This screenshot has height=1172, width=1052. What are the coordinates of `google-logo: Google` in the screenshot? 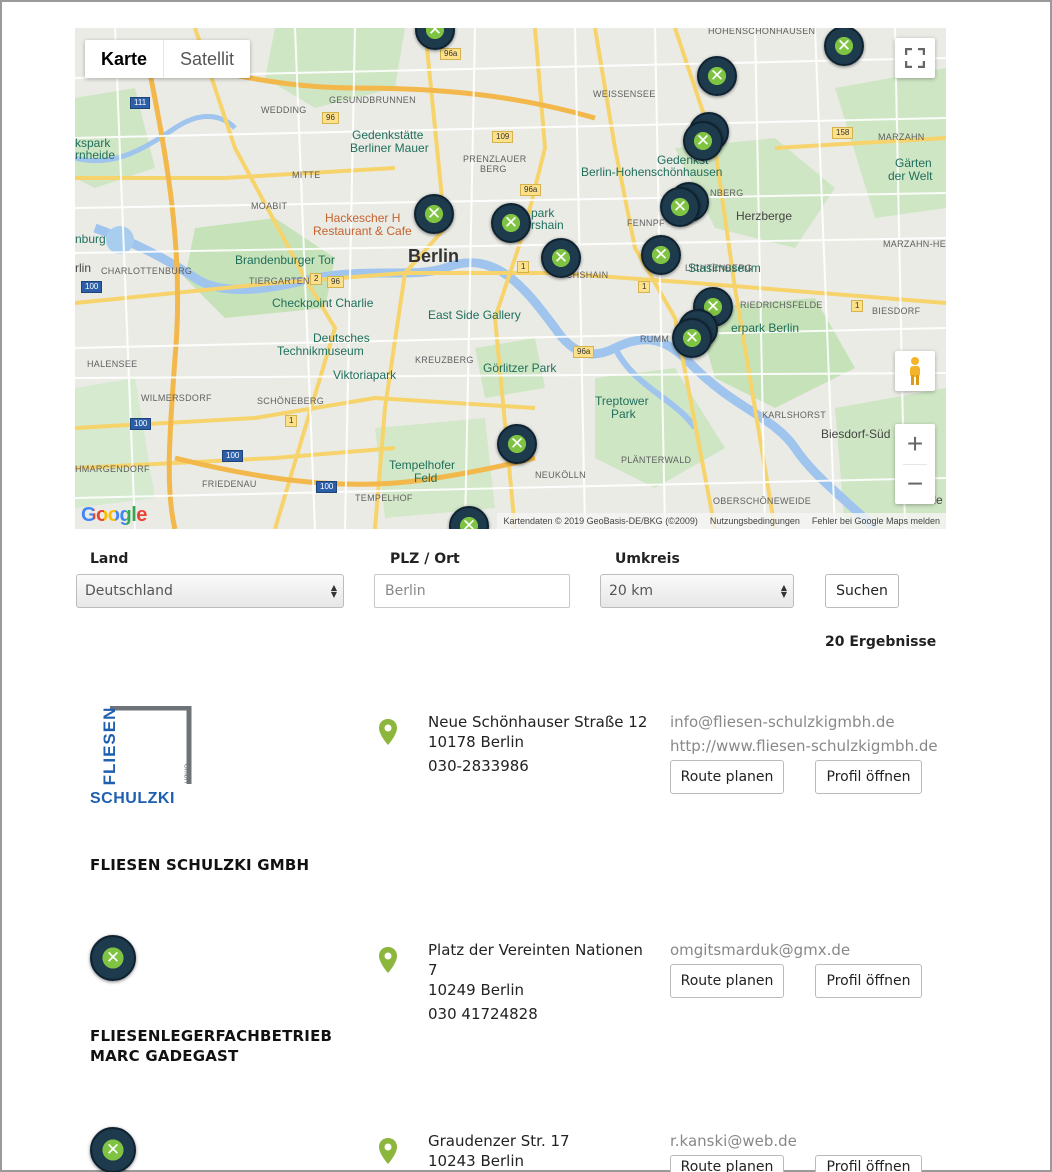 It's located at (114, 515).